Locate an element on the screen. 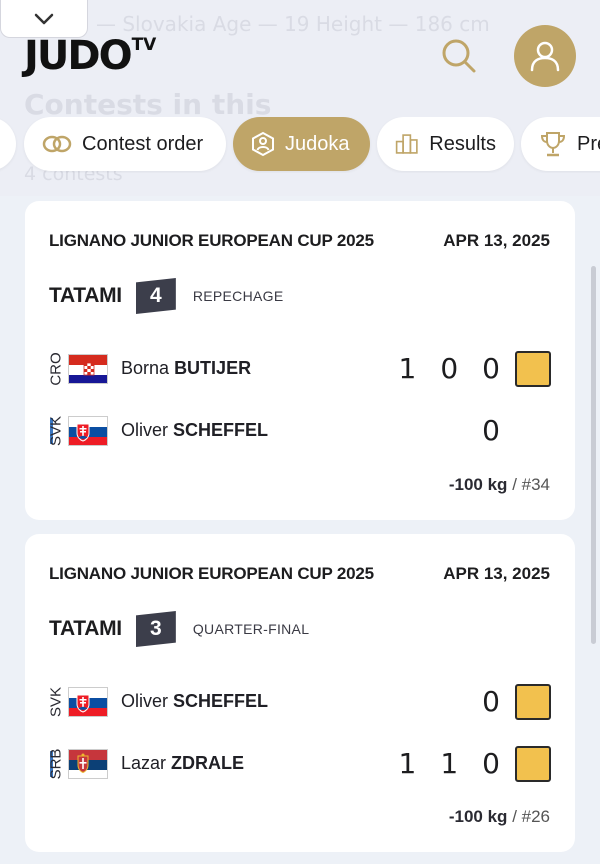  country-code: SRB is located at coordinates (56, 764).